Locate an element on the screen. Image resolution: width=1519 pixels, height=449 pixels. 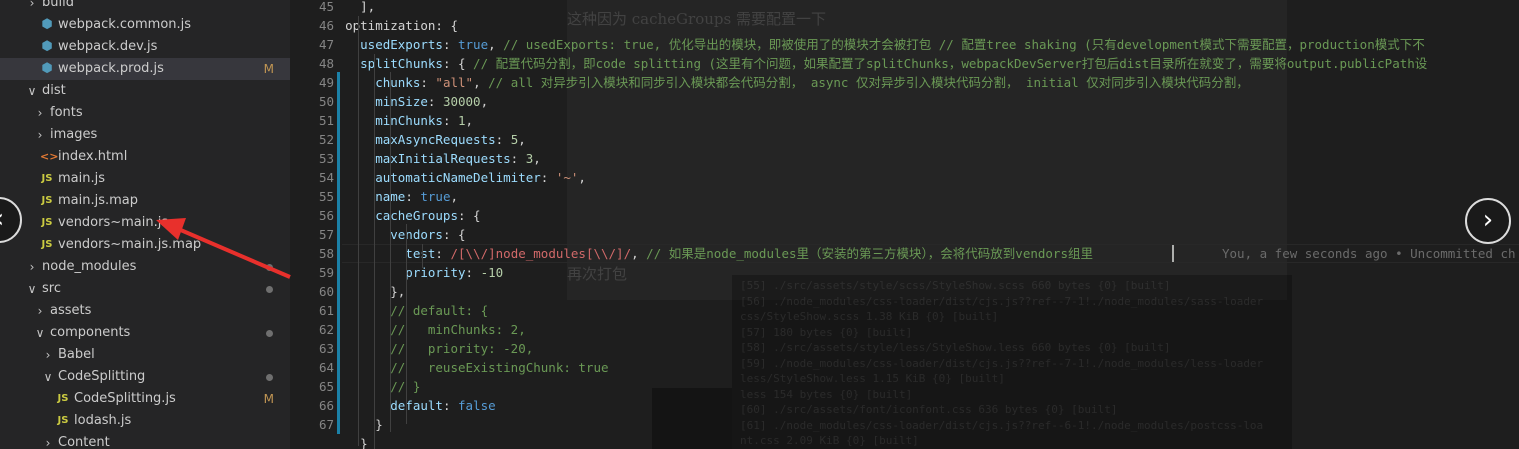
arrow-head is located at coordinates (171, 229).